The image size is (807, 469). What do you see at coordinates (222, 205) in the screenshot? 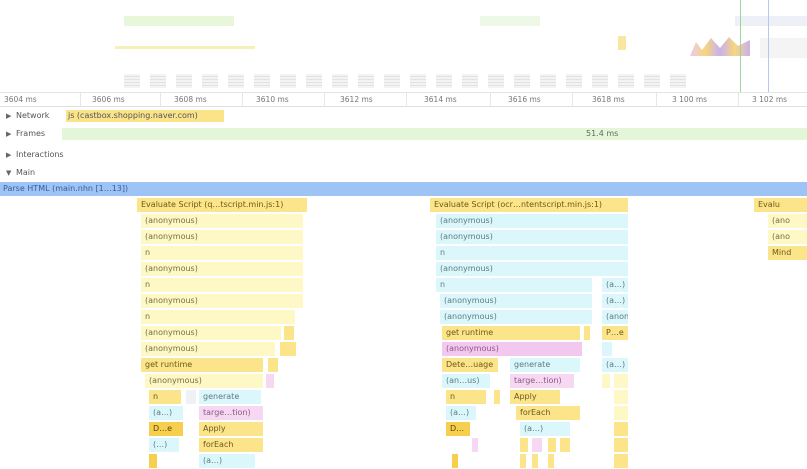
I see `evaluate-script-entry: Evaluate Script (q…tscript.min.js:1)` at bounding box center [222, 205].